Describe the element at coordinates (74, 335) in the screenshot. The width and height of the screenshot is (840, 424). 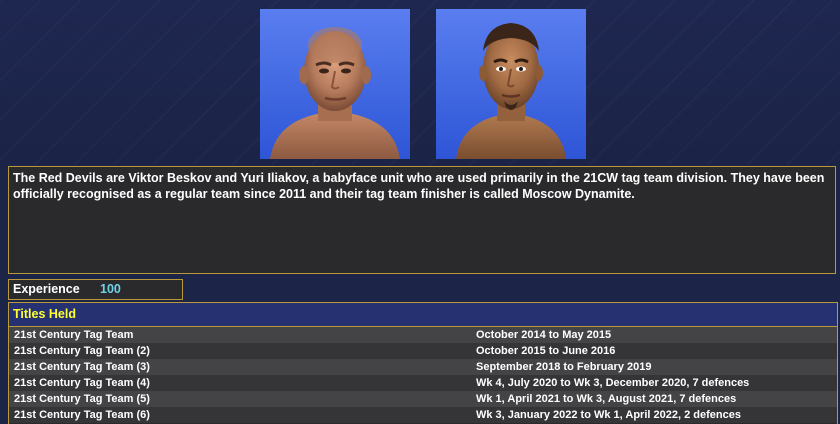
I see `title-name: 21st Century Tag Team` at that location.